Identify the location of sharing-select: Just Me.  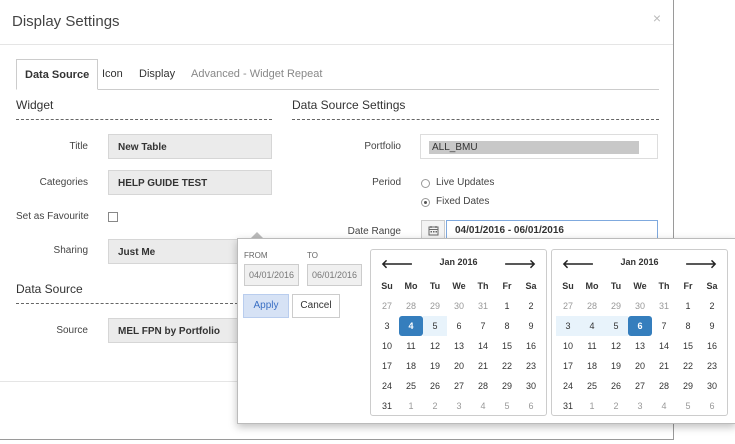
(173, 251).